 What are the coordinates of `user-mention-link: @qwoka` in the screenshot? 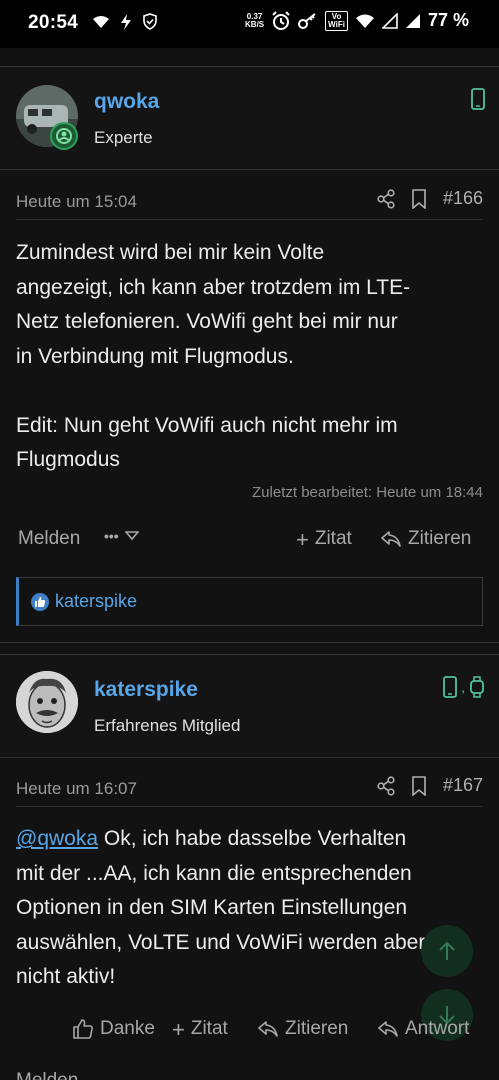 It's located at (57, 838).